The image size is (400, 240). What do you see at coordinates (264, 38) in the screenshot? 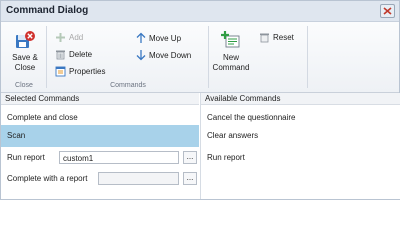
I see `reset-icon` at bounding box center [264, 38].